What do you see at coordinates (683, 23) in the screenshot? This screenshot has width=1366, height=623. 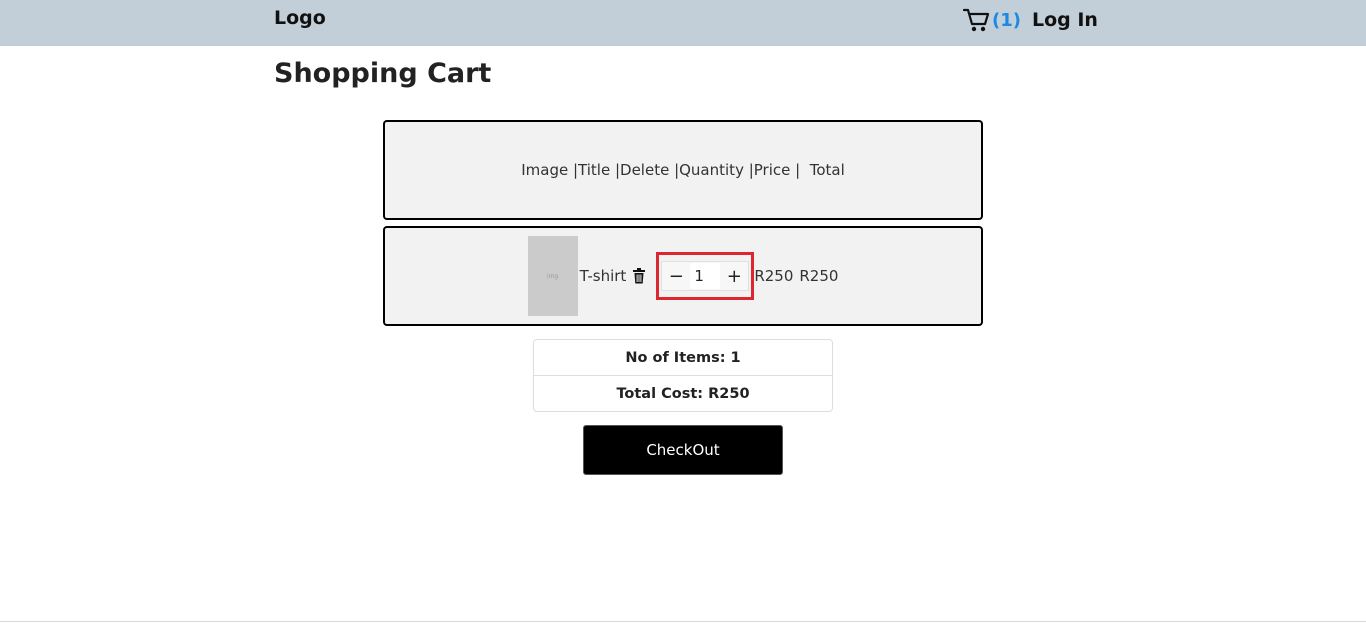 I see `top-navbar: Logo (1) Log In` at bounding box center [683, 23].